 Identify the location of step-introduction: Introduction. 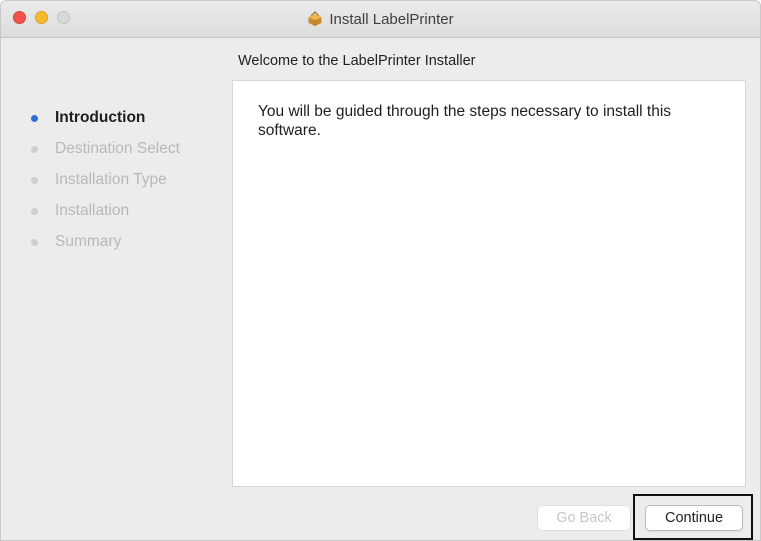
(104, 123).